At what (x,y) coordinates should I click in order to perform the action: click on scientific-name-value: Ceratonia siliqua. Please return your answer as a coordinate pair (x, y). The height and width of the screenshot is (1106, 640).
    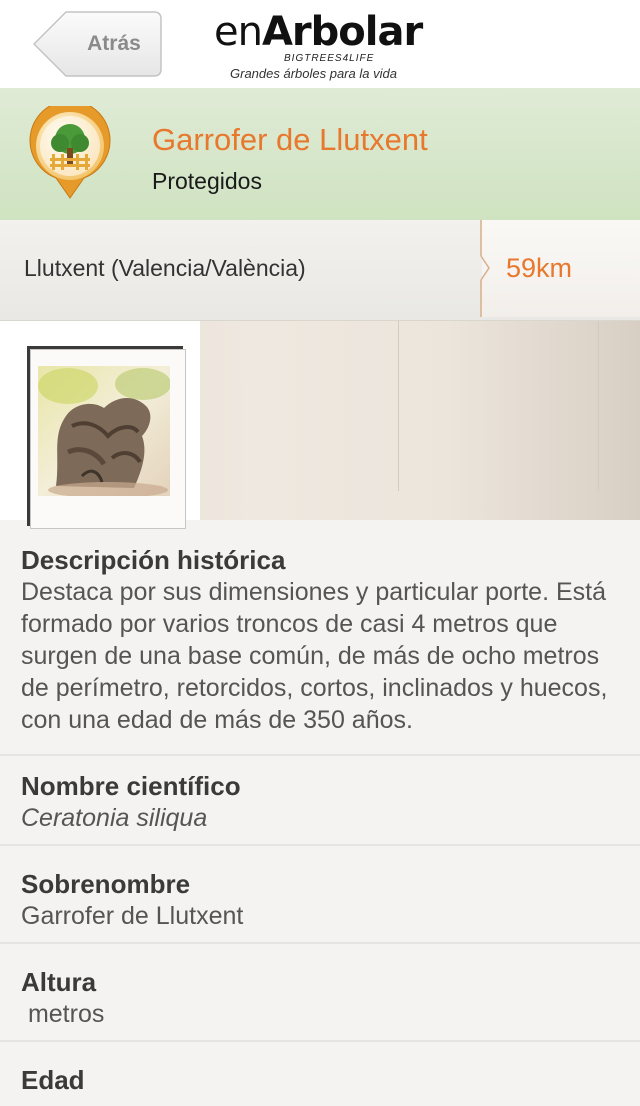
    Looking at the image, I should click on (114, 818).